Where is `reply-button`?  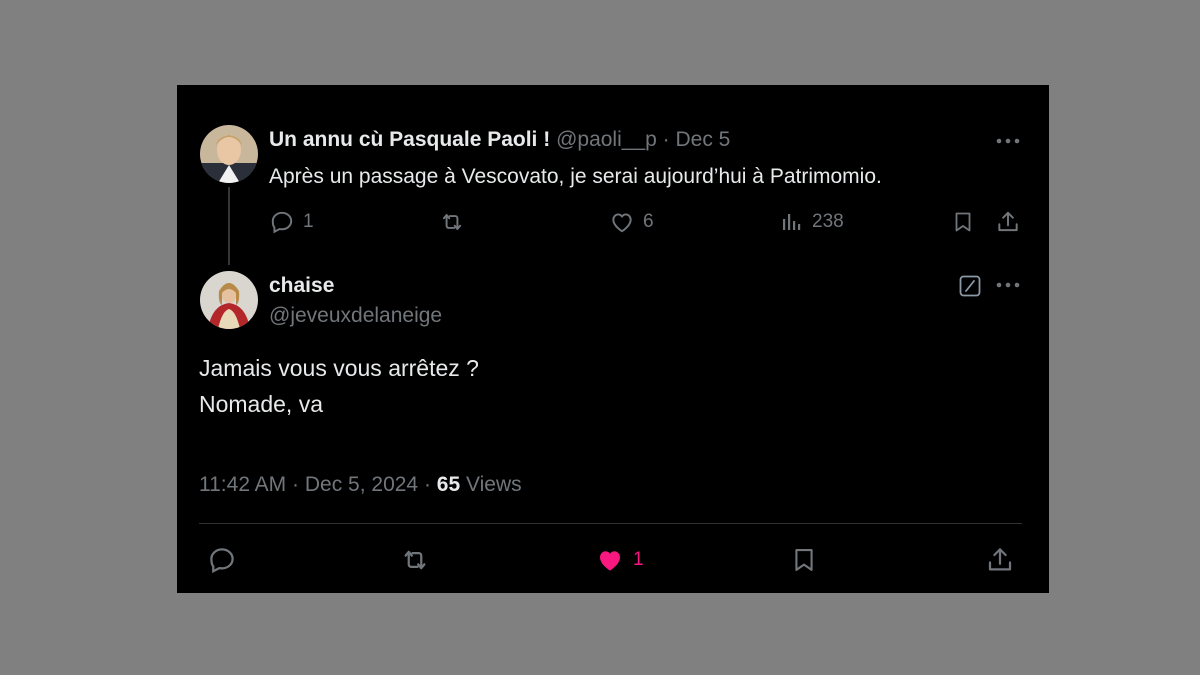 reply-button is located at coordinates (222, 560).